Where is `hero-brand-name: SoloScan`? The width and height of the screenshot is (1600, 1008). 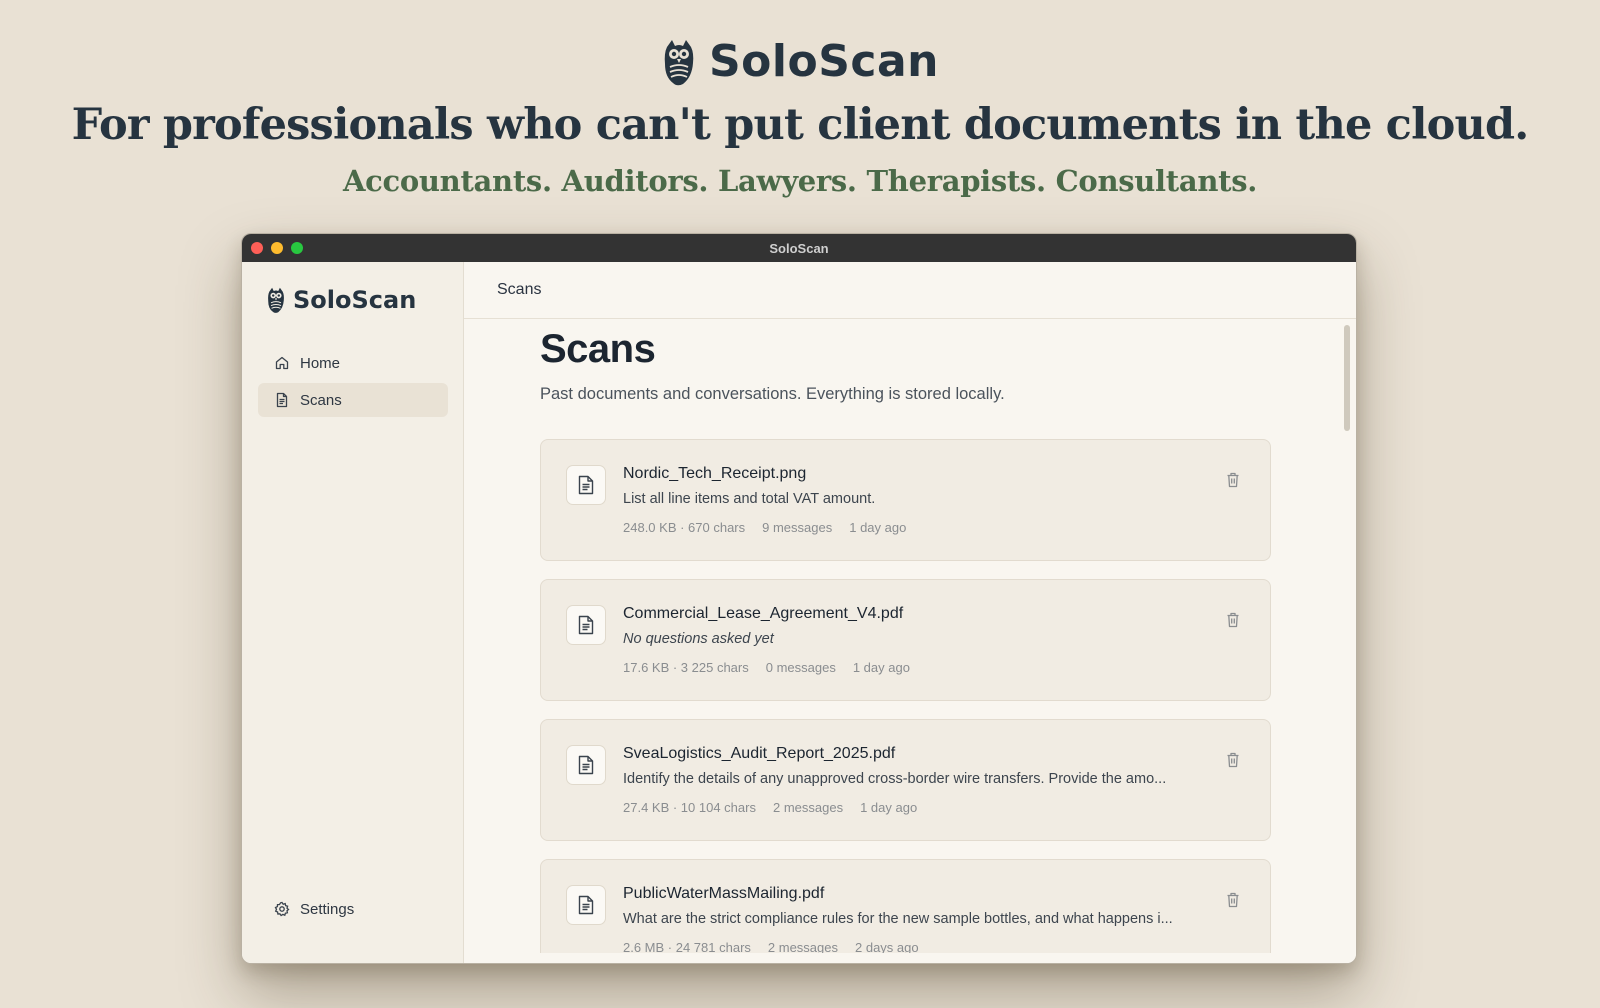 hero-brand-name: SoloScan is located at coordinates (823, 61).